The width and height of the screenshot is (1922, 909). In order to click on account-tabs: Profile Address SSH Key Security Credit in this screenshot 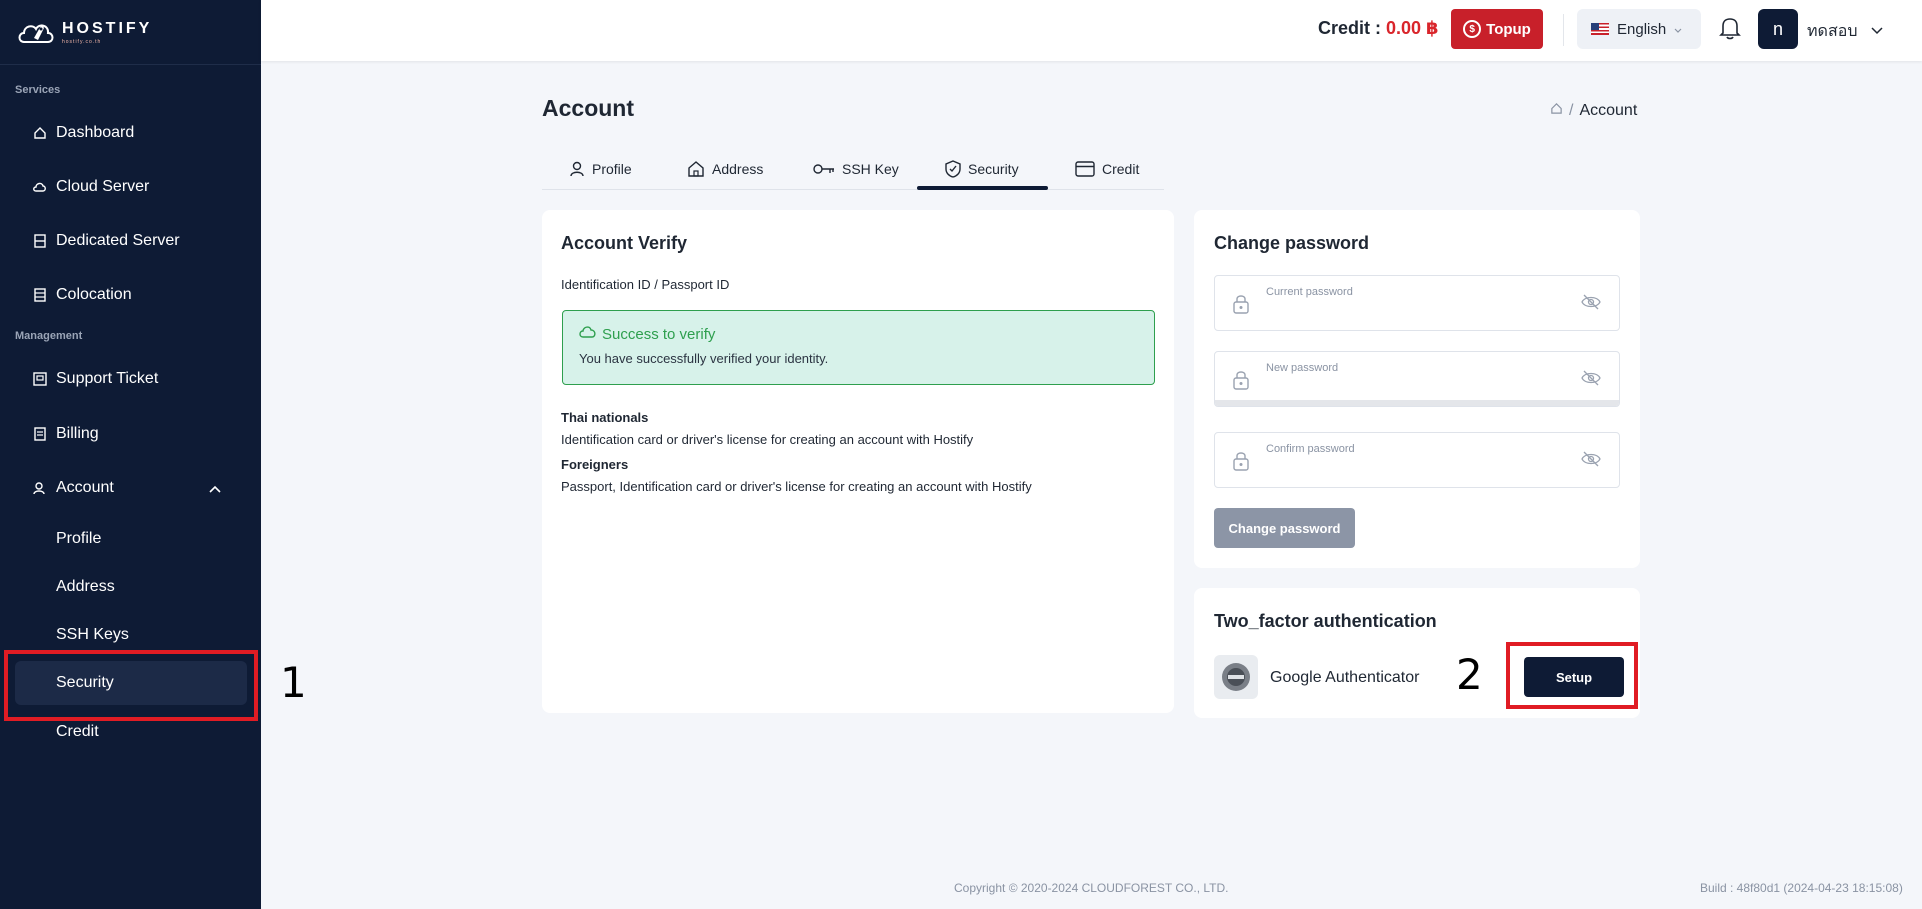, I will do `click(853, 168)`.